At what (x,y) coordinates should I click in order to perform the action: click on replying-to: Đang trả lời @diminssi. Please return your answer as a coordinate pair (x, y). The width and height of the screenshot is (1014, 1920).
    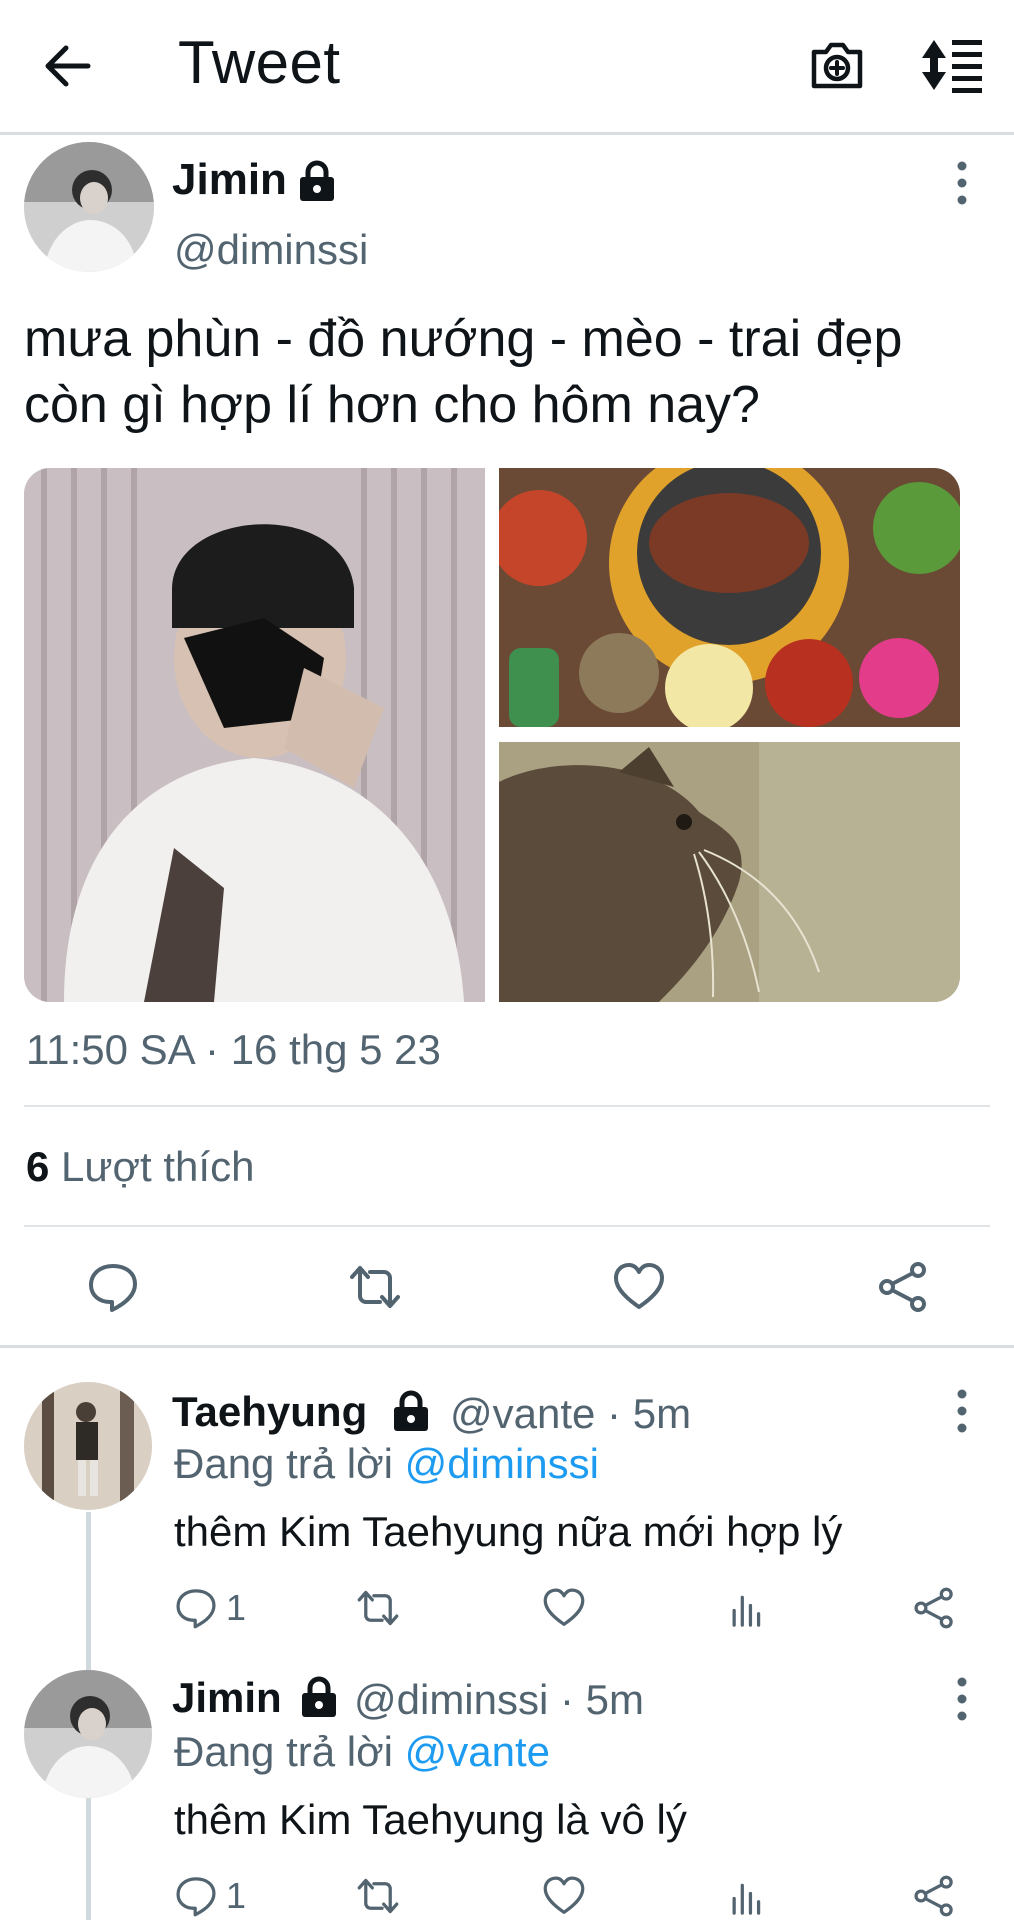
    Looking at the image, I should click on (386, 1464).